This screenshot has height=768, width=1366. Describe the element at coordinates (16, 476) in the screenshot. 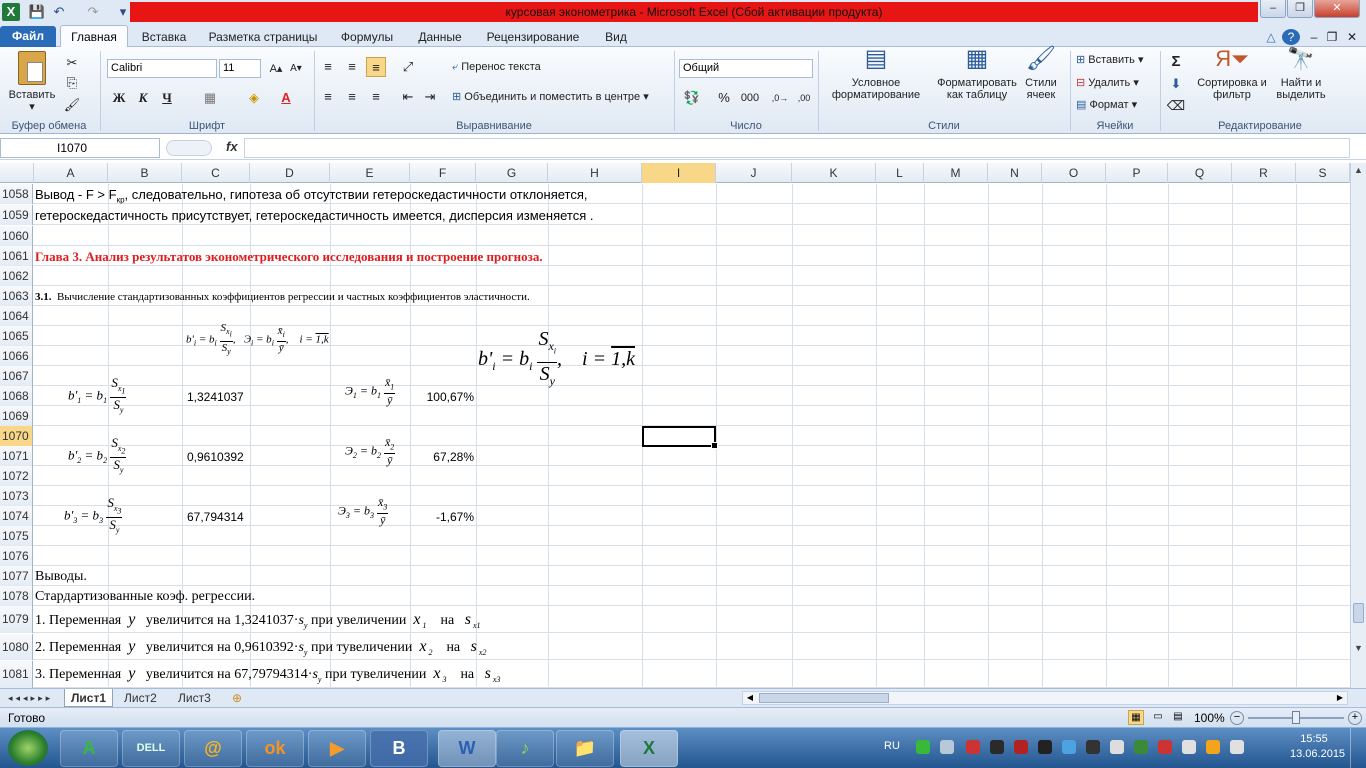

I see `row-header: 1072` at that location.